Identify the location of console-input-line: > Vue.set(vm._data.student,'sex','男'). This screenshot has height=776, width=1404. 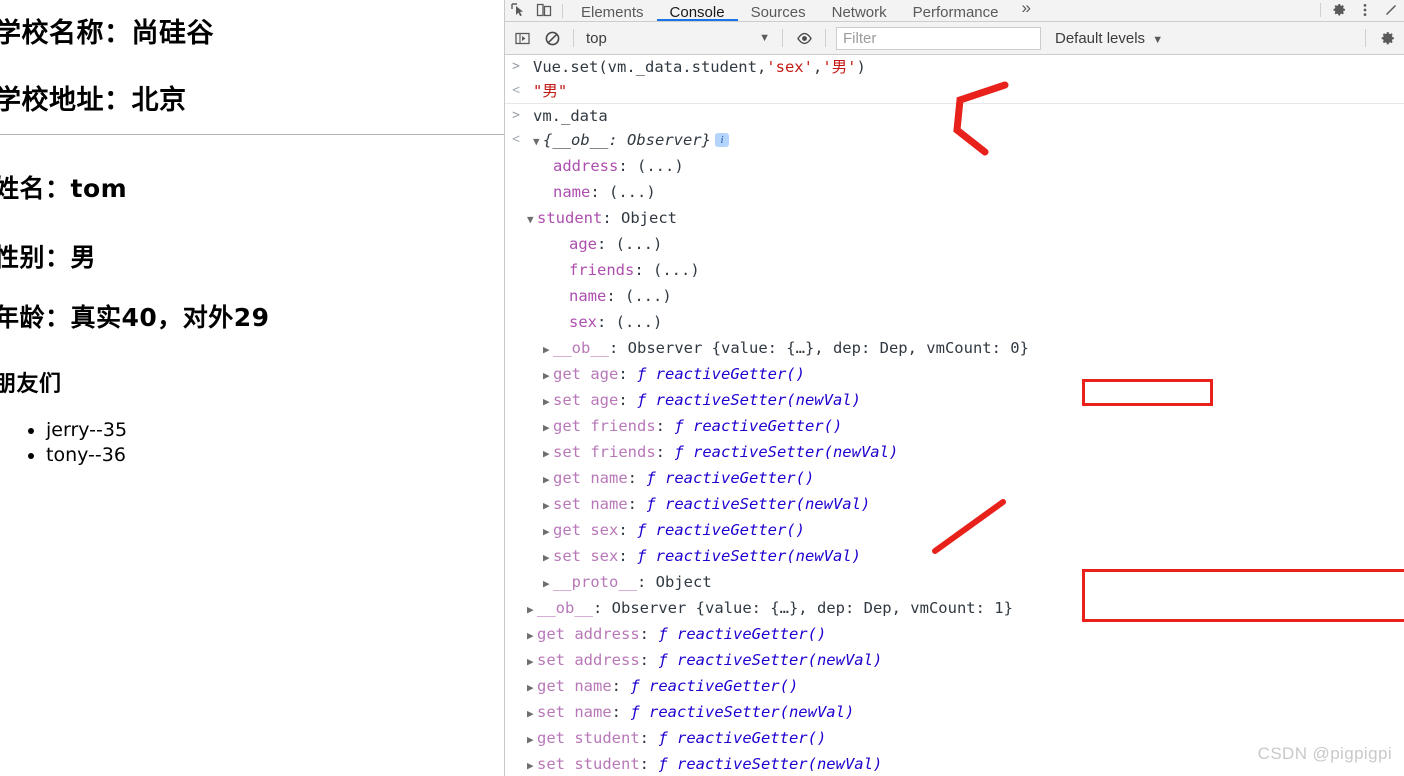
(954, 67).